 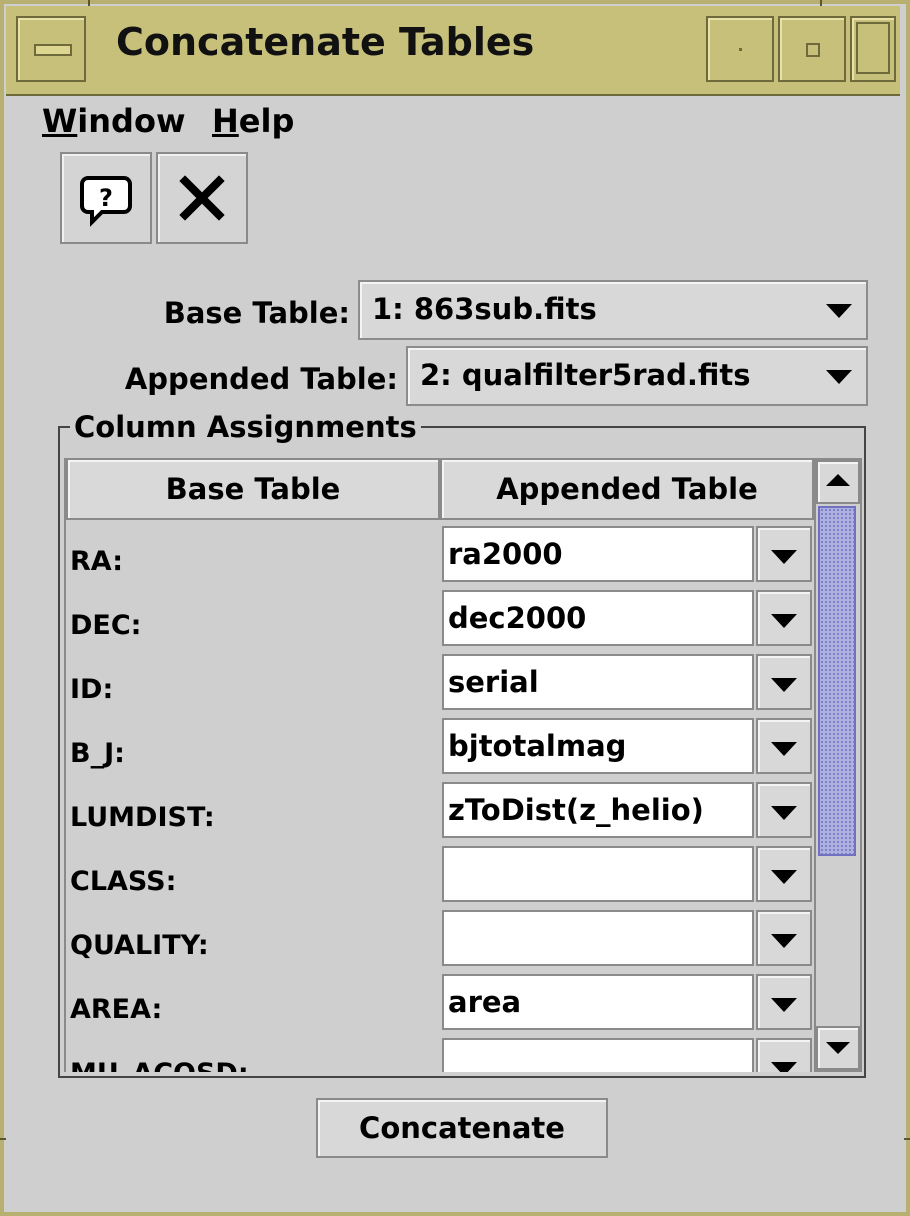 I want to click on help-bubble-icon: ?, so click(x=106, y=201).